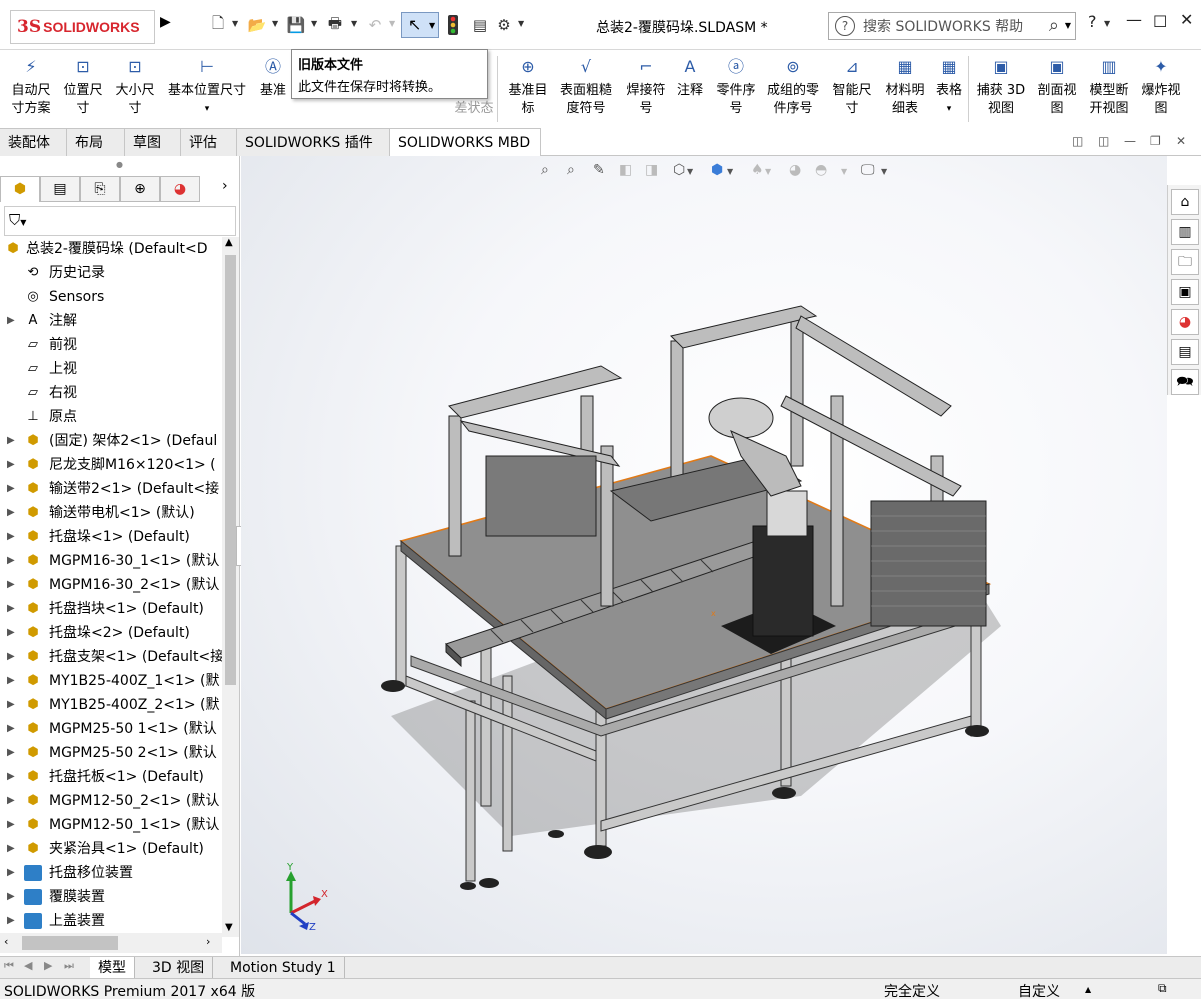 This screenshot has height=999, width=1201. What do you see at coordinates (1092, 21) in the screenshot?
I see `help-menu-button: ?` at bounding box center [1092, 21].